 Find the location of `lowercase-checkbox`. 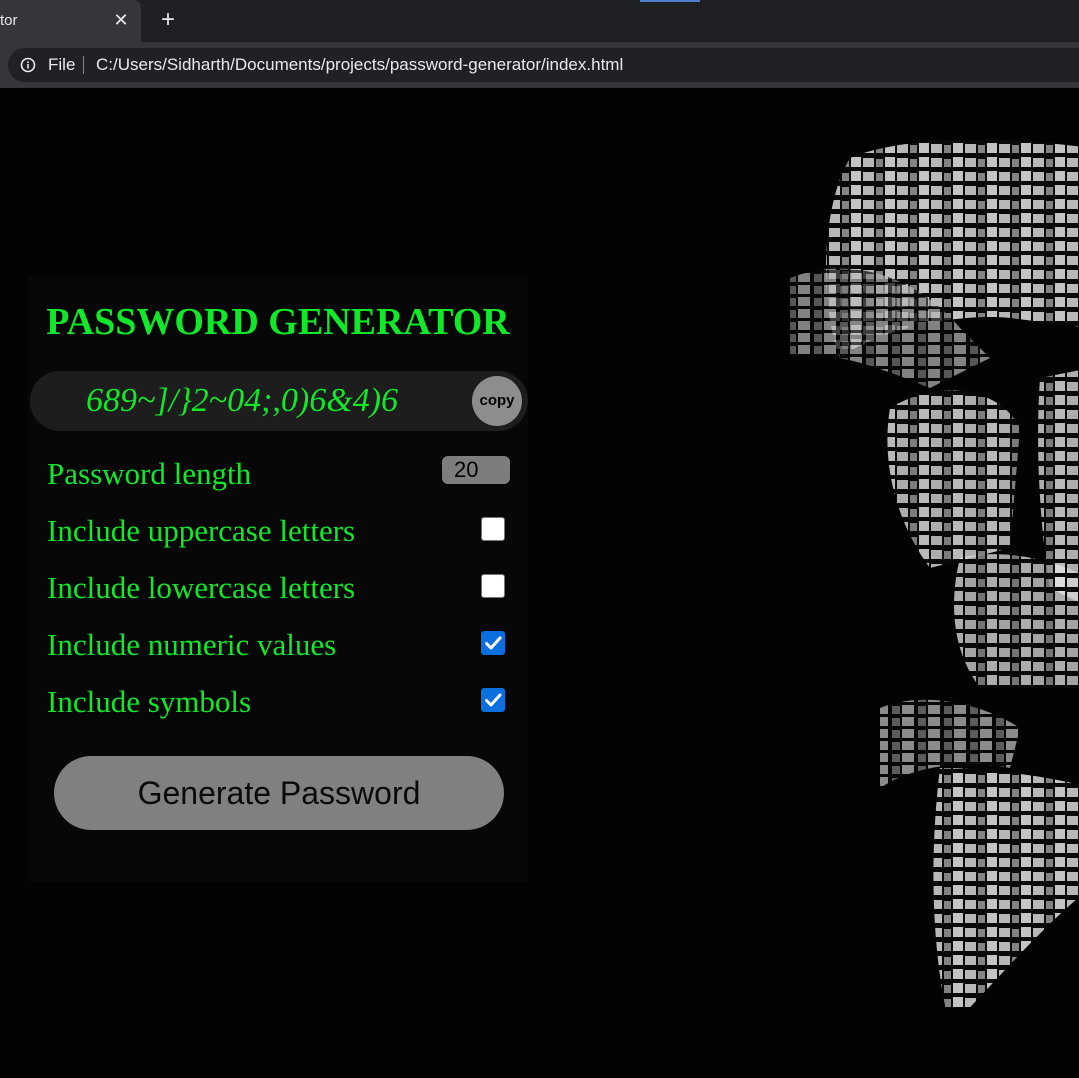

lowercase-checkbox is located at coordinates (493, 586).